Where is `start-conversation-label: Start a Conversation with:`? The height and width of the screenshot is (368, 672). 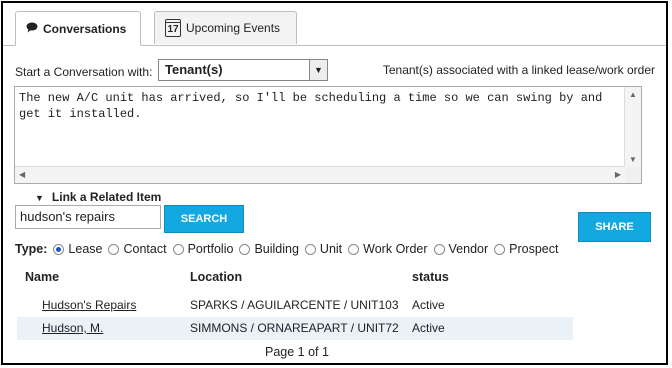 start-conversation-label: Start a Conversation with: is located at coordinates (84, 72).